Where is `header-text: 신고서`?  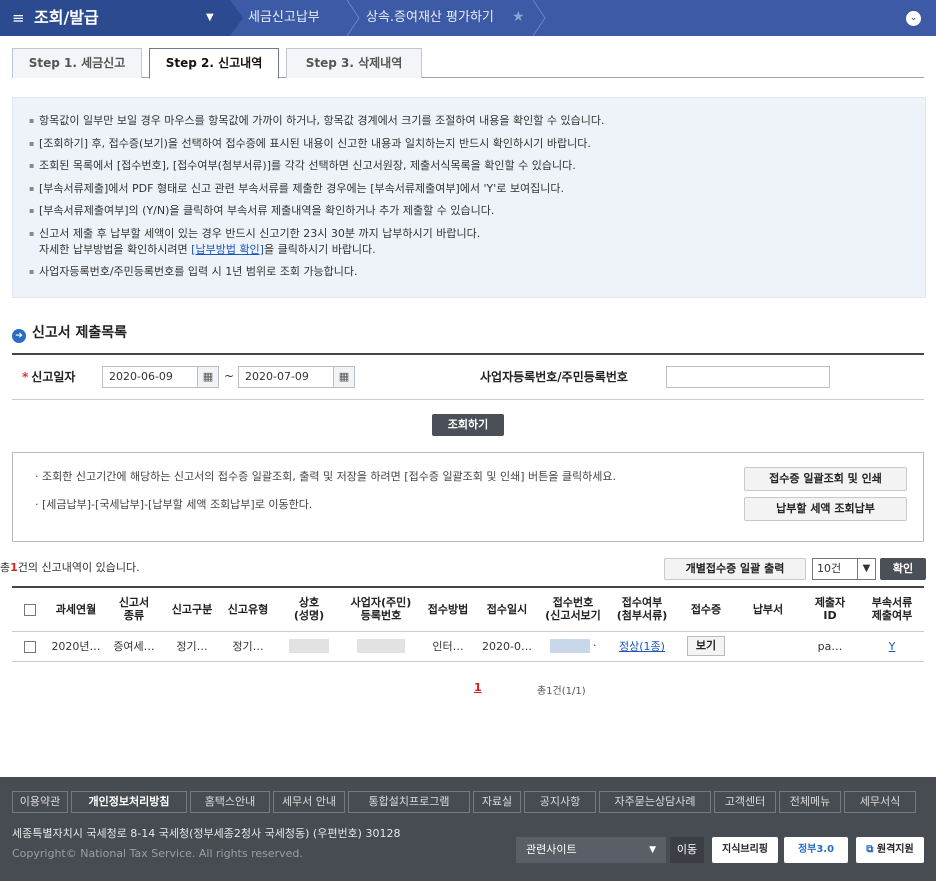 header-text: 신고서 is located at coordinates (134, 603).